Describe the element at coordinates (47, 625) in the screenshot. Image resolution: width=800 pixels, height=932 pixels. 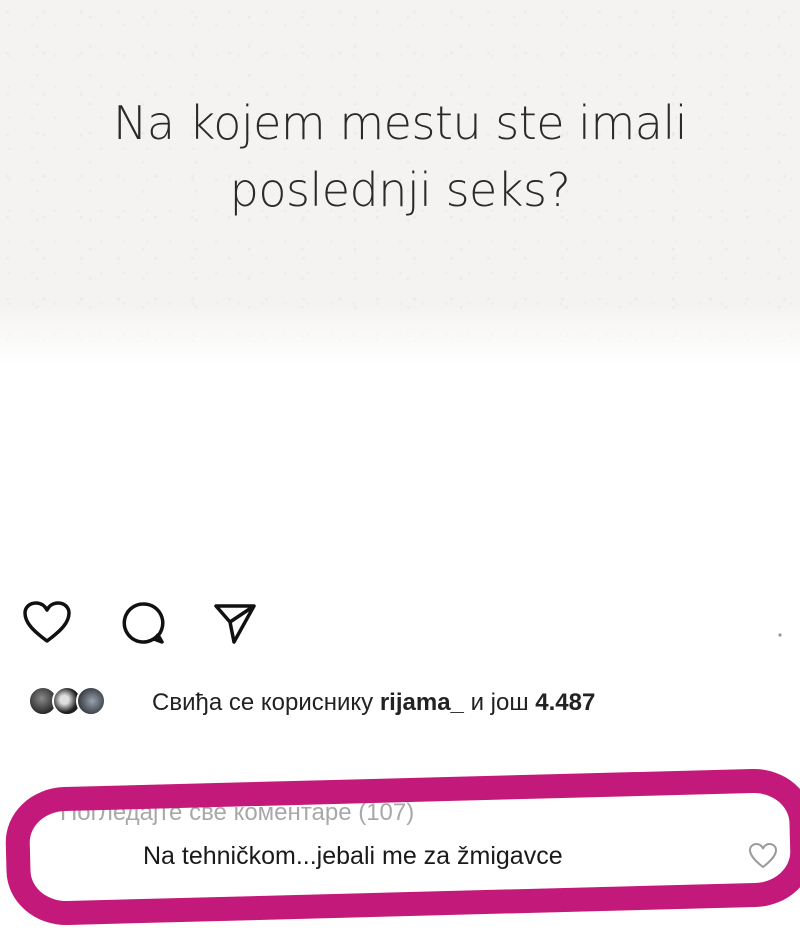
I see `heart-outline-icon` at that location.